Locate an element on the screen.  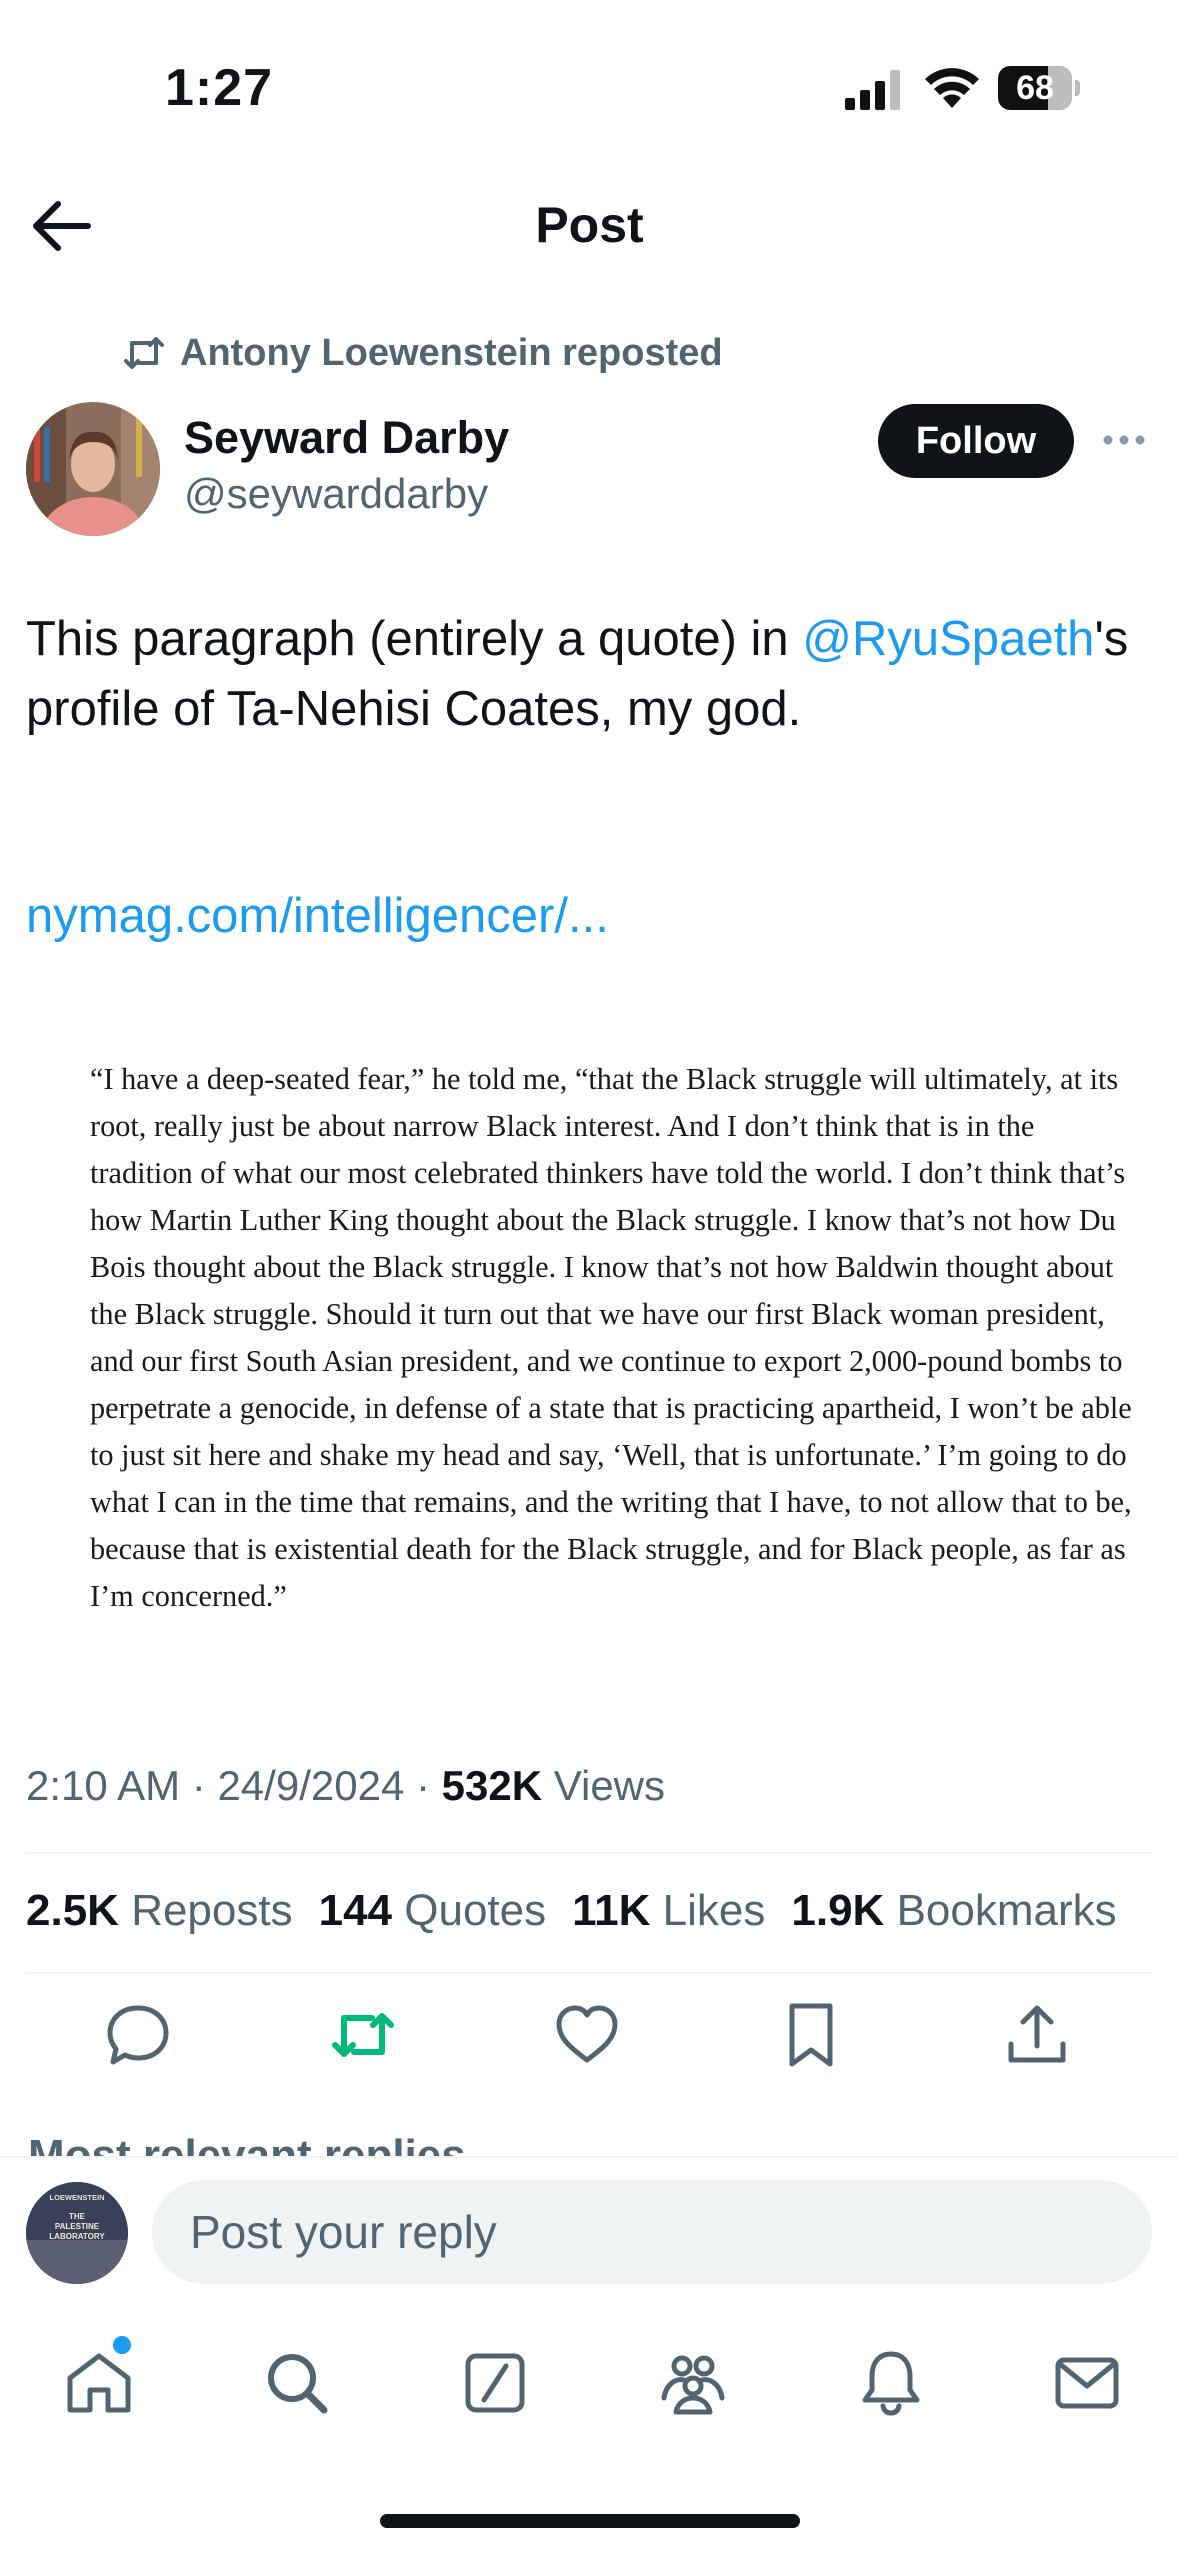
home-unread-dot is located at coordinates (122, 2345).